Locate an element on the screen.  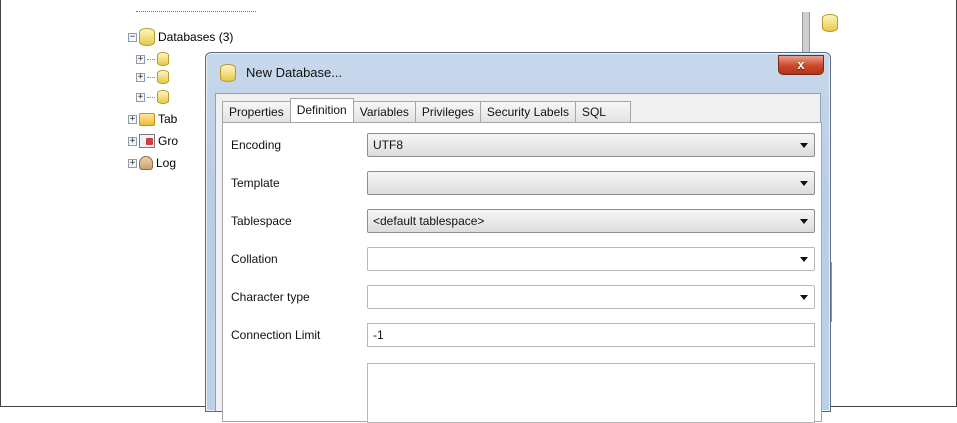
login-roles-icon is located at coordinates (146, 163).